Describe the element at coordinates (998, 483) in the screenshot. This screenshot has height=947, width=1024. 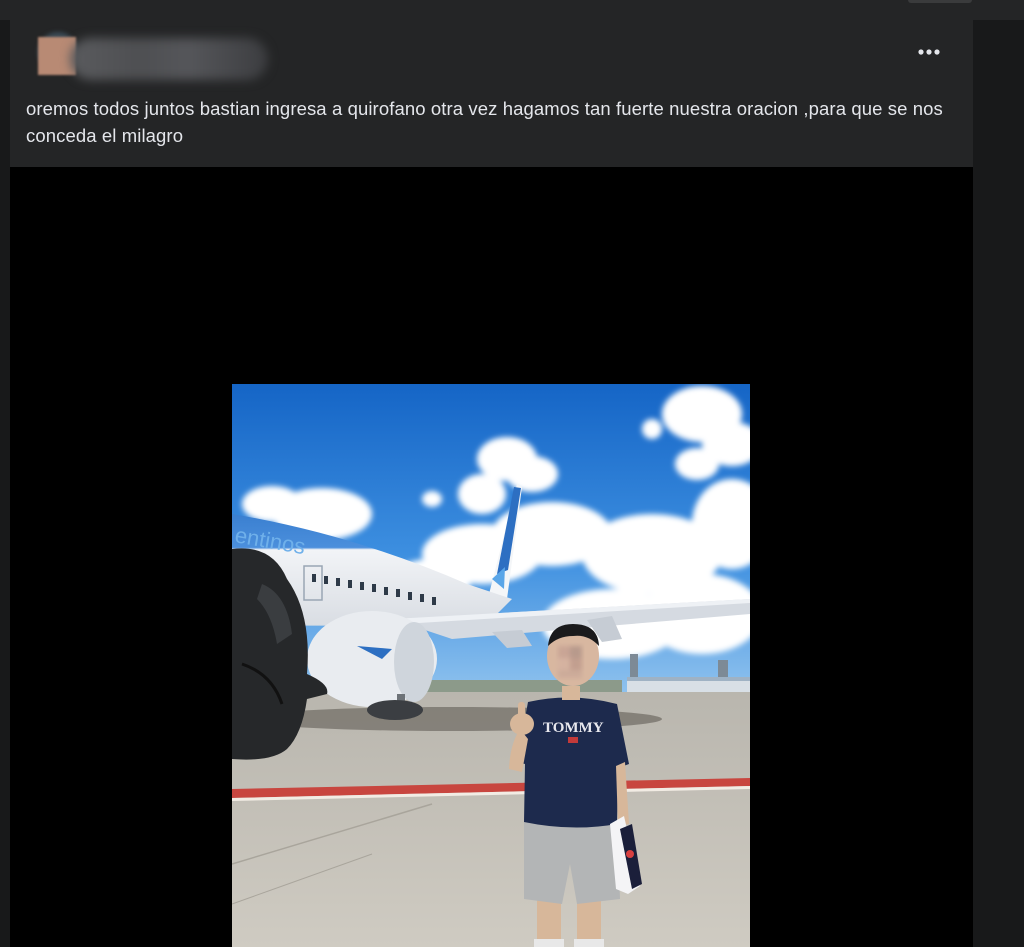
I see `page-gutter` at that location.